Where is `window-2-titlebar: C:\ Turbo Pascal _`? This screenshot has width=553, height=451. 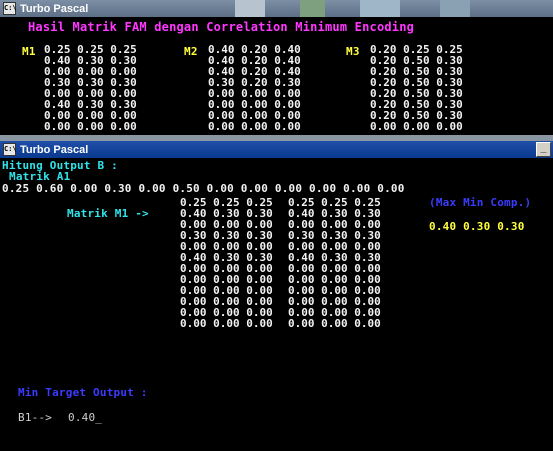
window-2-titlebar: C:\ Turbo Pascal _ is located at coordinates (276, 149).